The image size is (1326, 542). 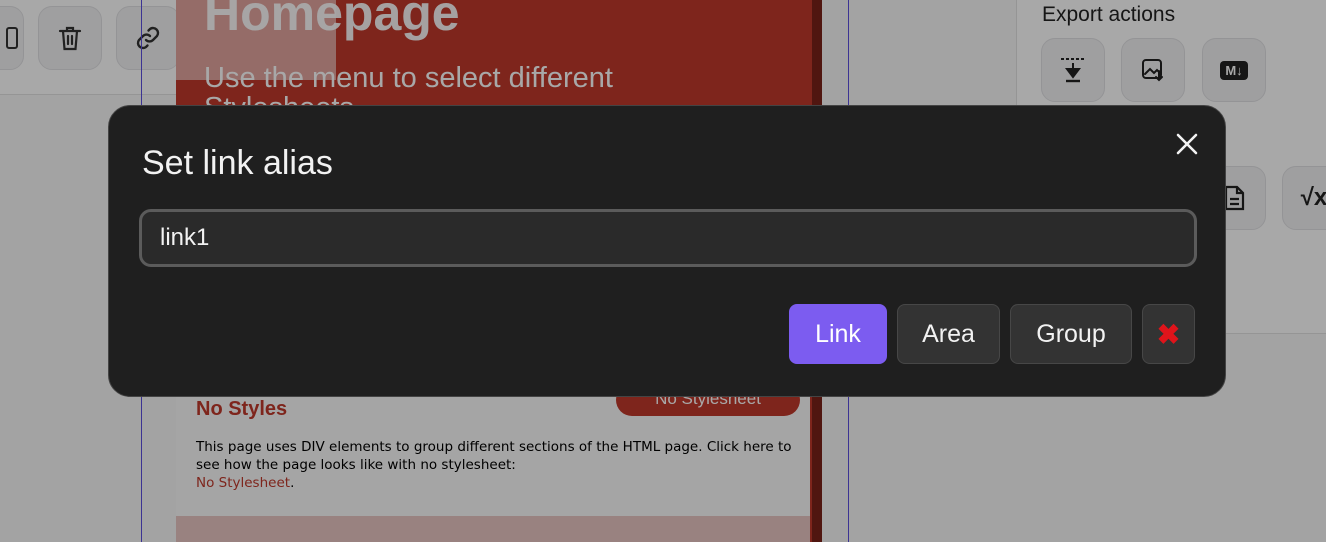 What do you see at coordinates (838, 334) in the screenshot?
I see `link-button: Link` at bounding box center [838, 334].